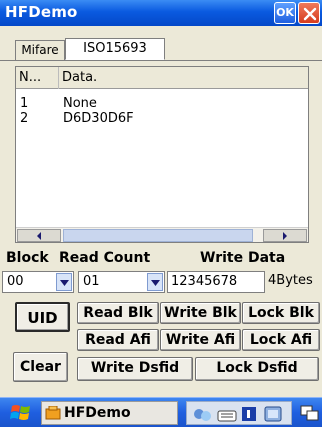 The height and width of the screenshot is (427, 322). I want to click on read-count-label: Read Count, so click(105, 258).